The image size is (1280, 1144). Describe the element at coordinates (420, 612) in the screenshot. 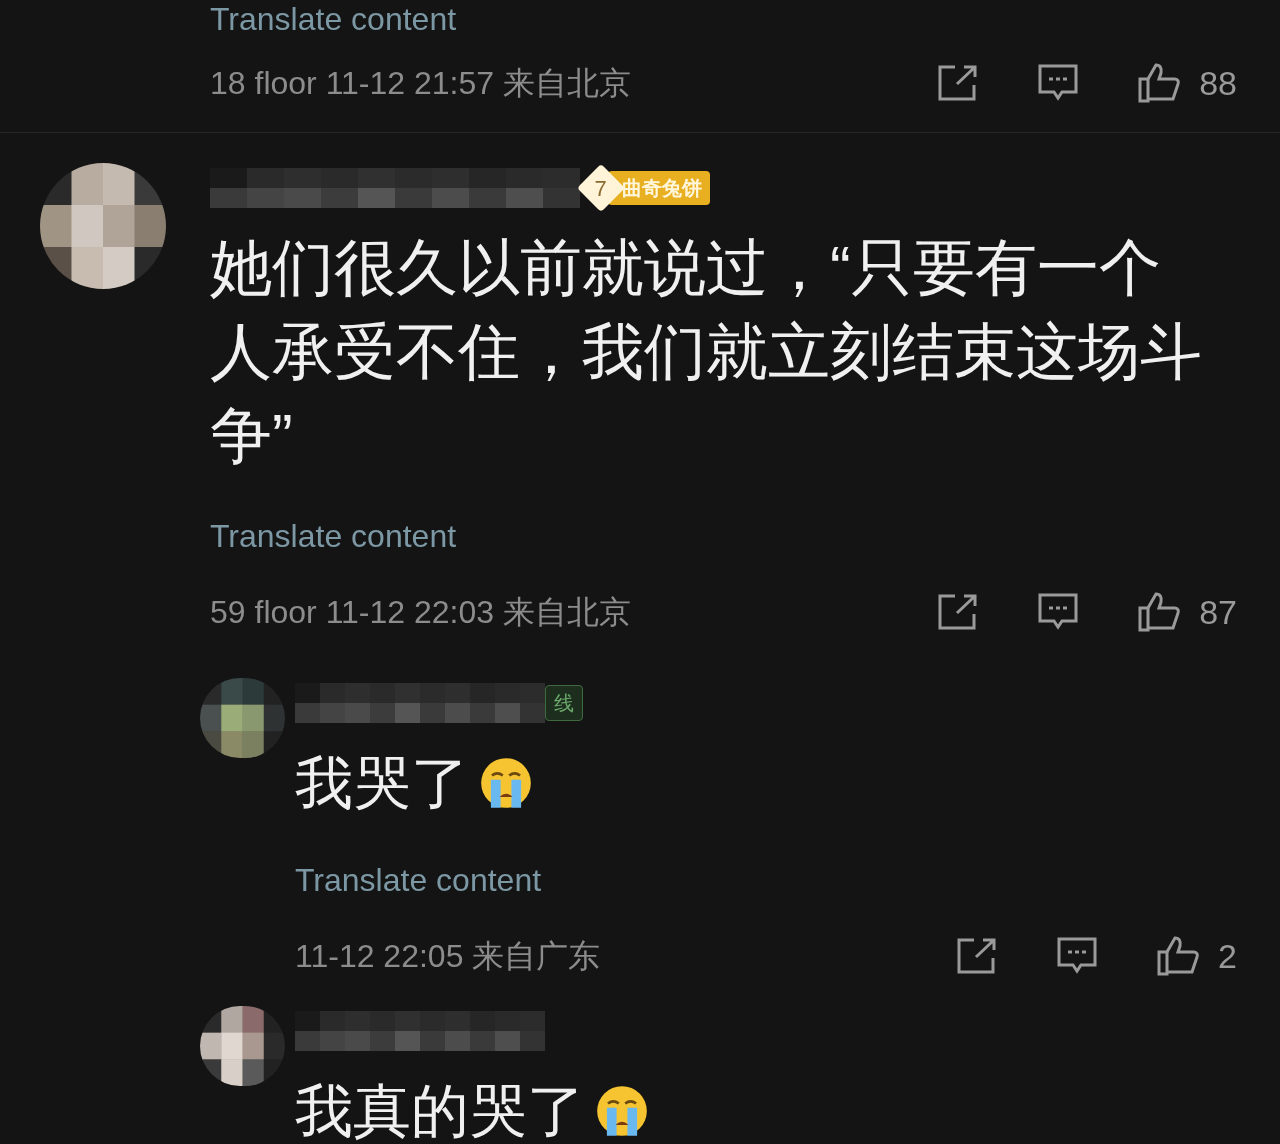

I see `comment-meta: 59 floor 11-12 22:03 来自北京` at that location.